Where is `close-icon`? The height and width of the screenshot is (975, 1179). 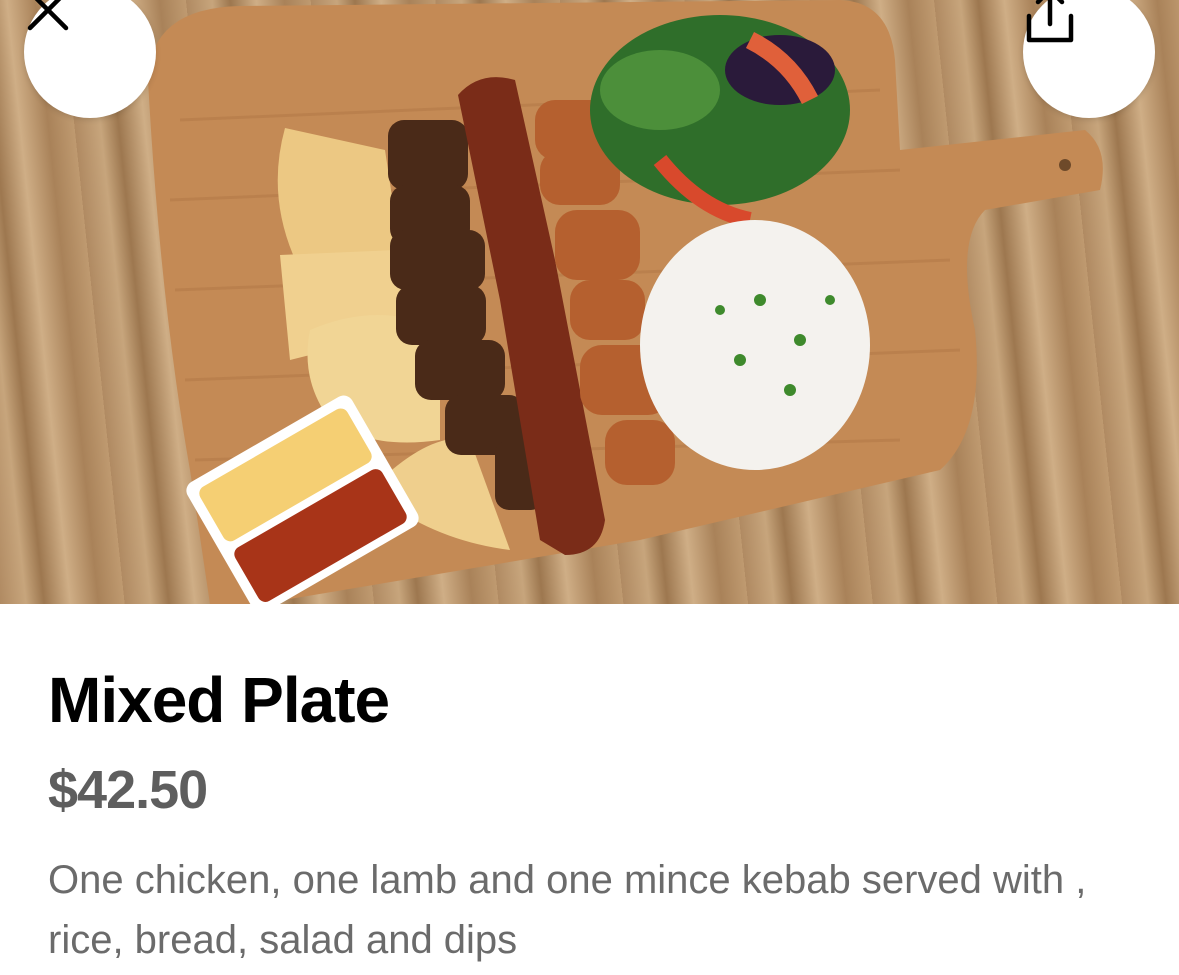 close-icon is located at coordinates (48, 15).